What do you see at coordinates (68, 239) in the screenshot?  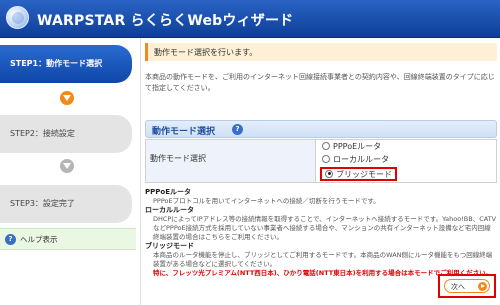 I see `help-toggle: ? ヘルプ表示` at bounding box center [68, 239].